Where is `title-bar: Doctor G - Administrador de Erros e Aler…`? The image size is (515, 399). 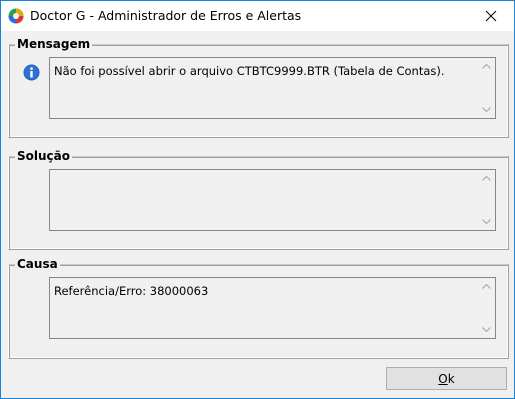
title-bar: Doctor G - Administrador de Erros e Aler… is located at coordinates (257, 16).